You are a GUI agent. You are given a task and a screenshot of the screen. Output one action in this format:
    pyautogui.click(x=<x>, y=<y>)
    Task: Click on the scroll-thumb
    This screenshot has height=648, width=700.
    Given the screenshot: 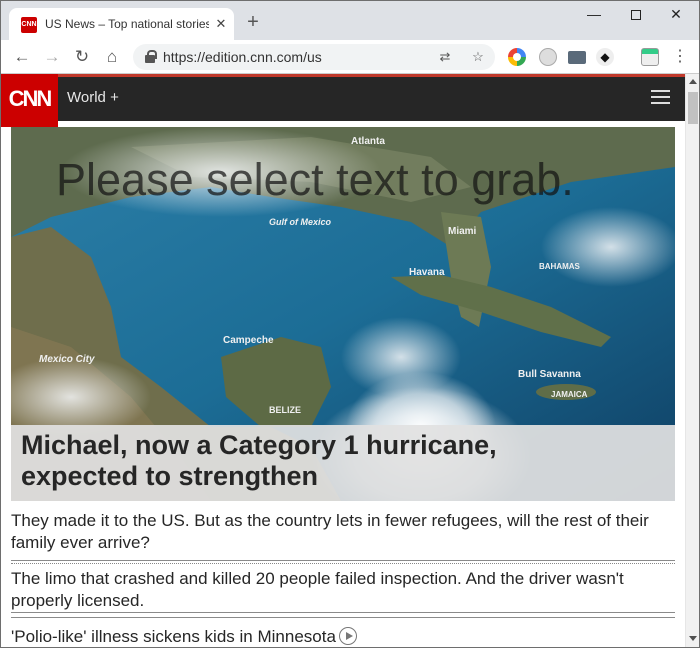 What is the action you would take?
    pyautogui.click(x=693, y=108)
    